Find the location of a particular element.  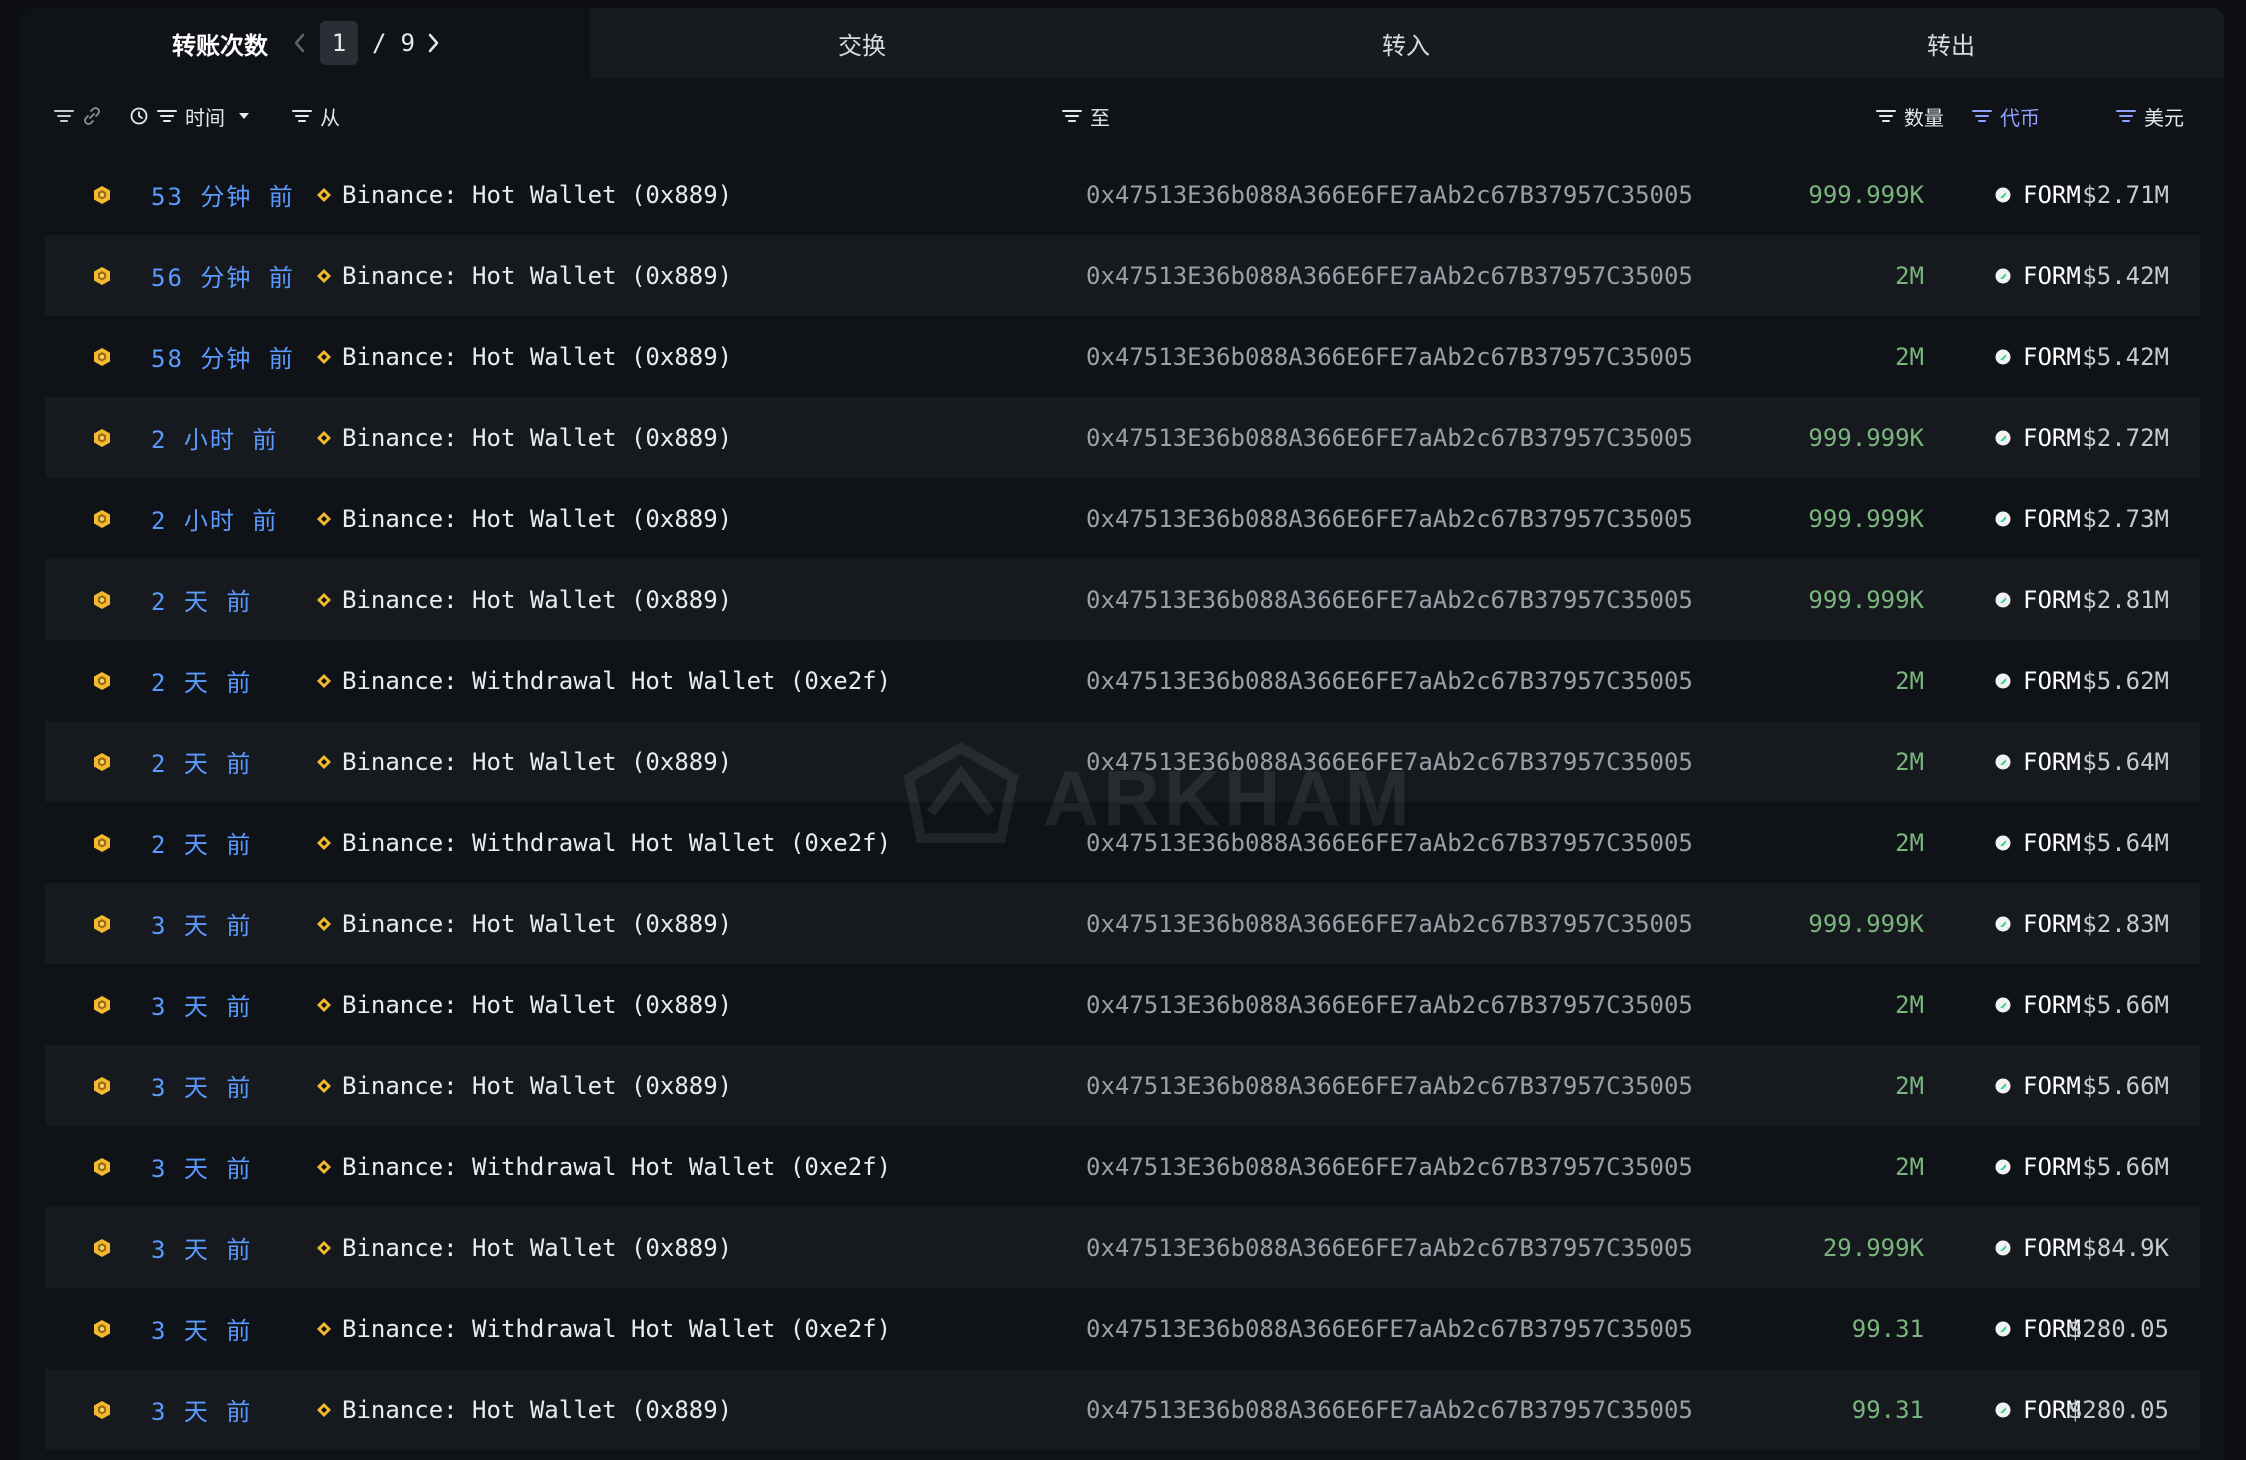

time-link: 56 分钟 前 is located at coordinates (223, 275).